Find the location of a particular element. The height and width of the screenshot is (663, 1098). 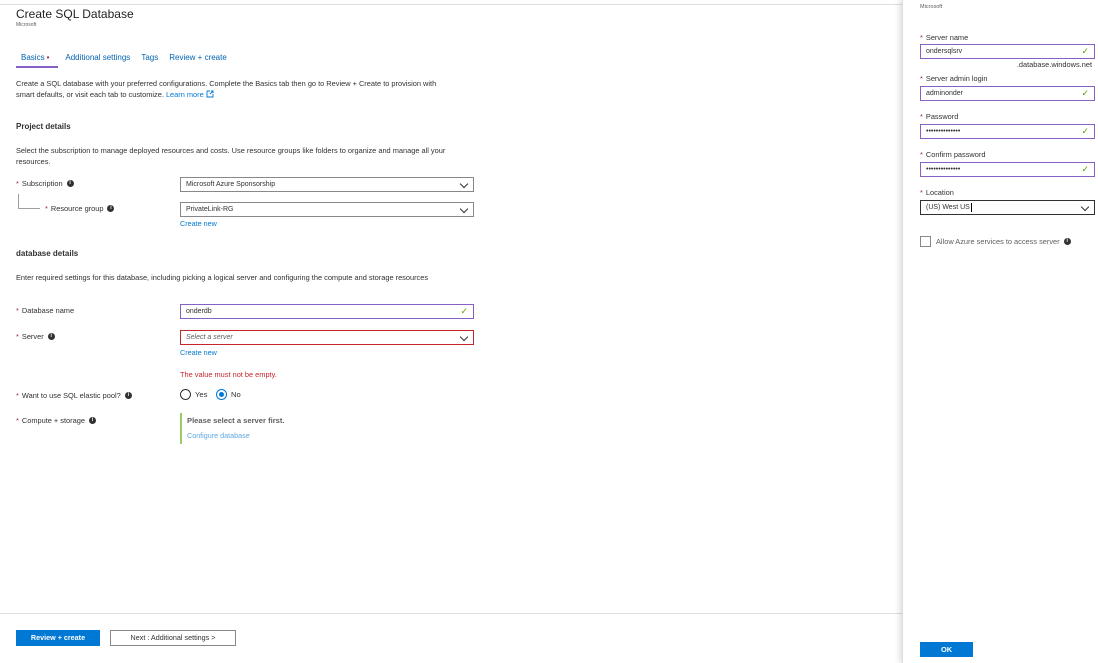

compute-storage-label-text: Compute + storage is located at coordinates (53, 420).